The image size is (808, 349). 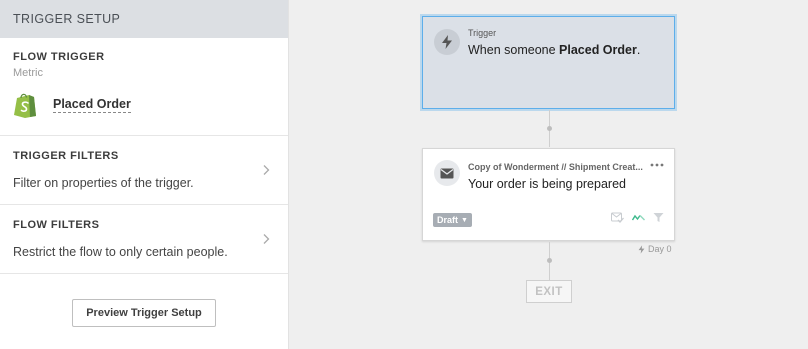 What do you see at coordinates (144, 87) in the screenshot?
I see `flow-trigger-section: FLOW TRIGGER Metric Placed Order` at bounding box center [144, 87].